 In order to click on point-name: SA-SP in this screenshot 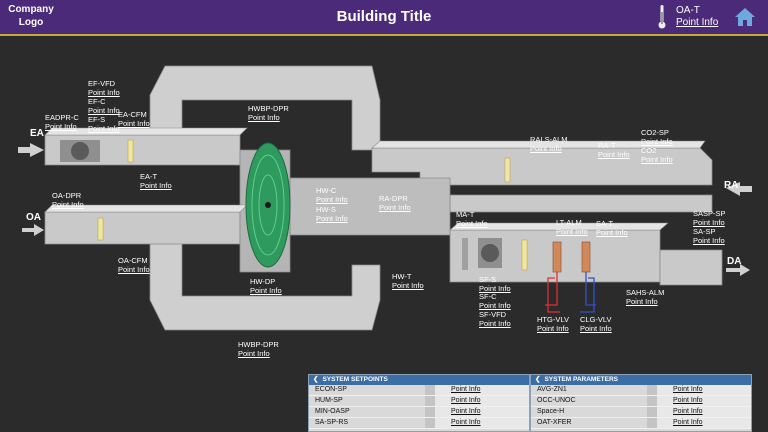, I will do `click(704, 231)`.